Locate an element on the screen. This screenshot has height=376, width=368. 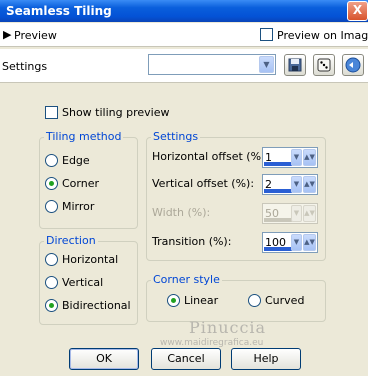
width-spinner: 50 ▼ ▲▼ is located at coordinates (290, 213).